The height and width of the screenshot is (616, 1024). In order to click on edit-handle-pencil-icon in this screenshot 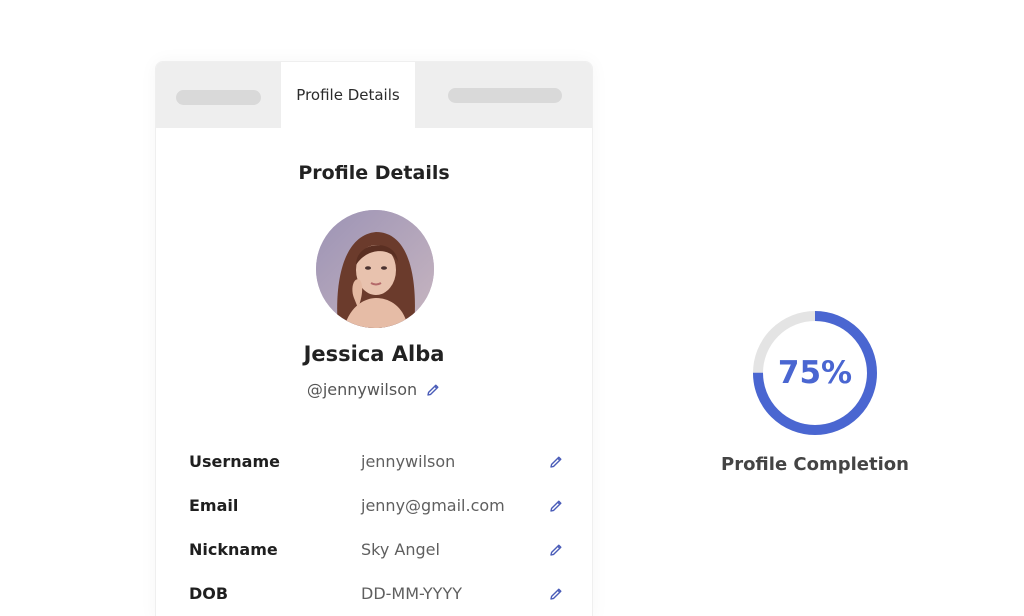, I will do `click(433, 390)`.